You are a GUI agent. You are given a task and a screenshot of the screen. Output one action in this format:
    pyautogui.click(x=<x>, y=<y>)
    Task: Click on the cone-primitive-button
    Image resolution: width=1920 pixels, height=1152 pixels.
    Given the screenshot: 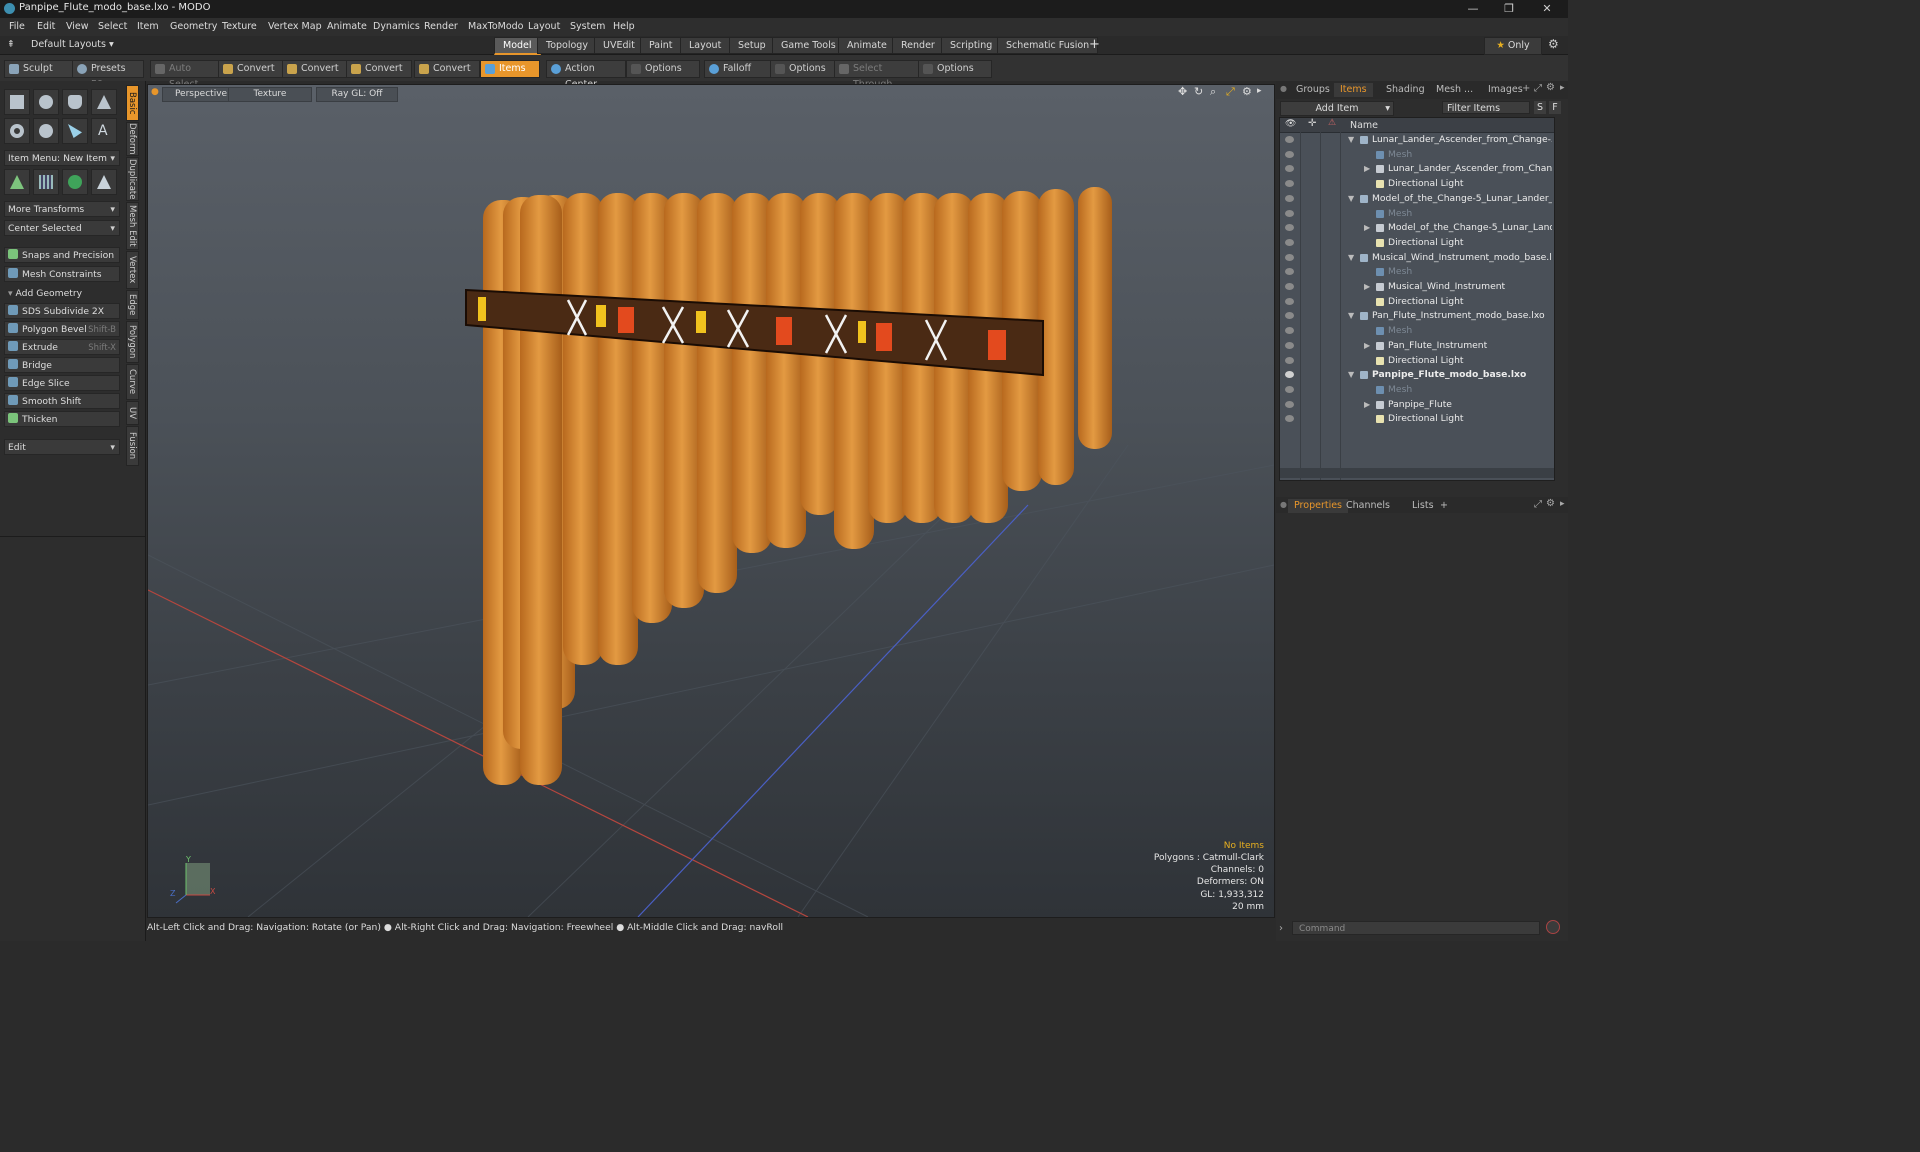 What is the action you would take?
    pyautogui.click(x=104, y=102)
    